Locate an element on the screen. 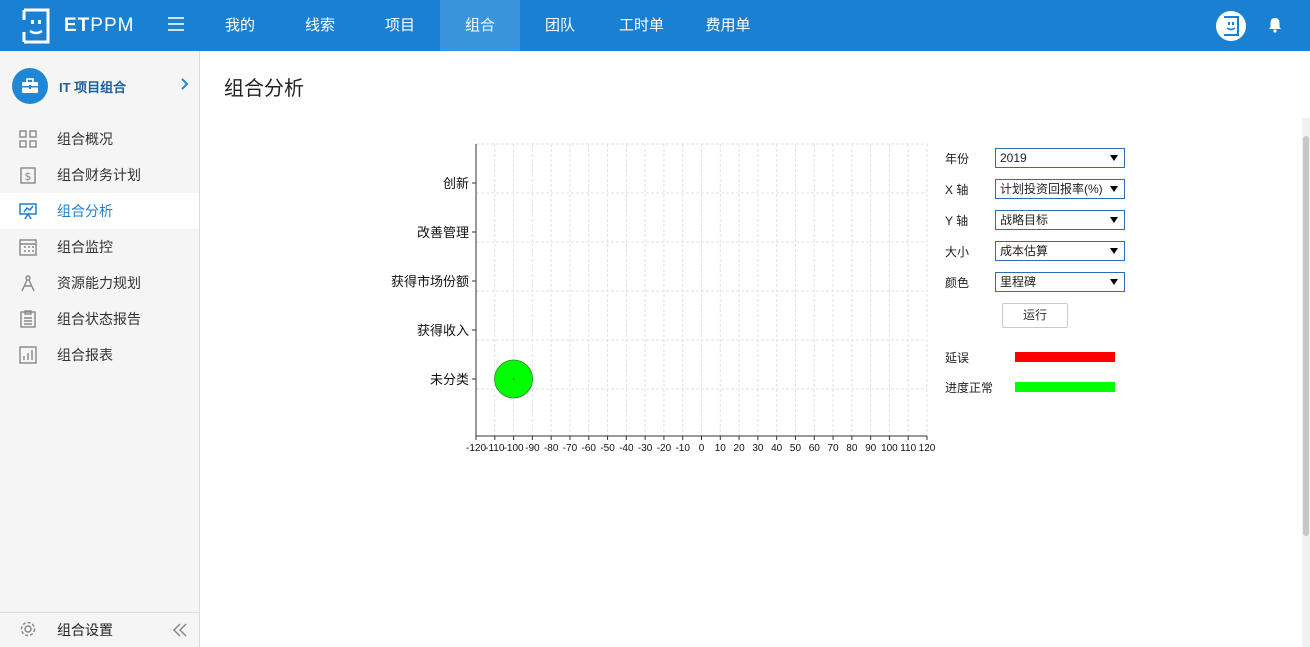 The image size is (1310, 647). run-button: 运行 is located at coordinates (1035, 315).